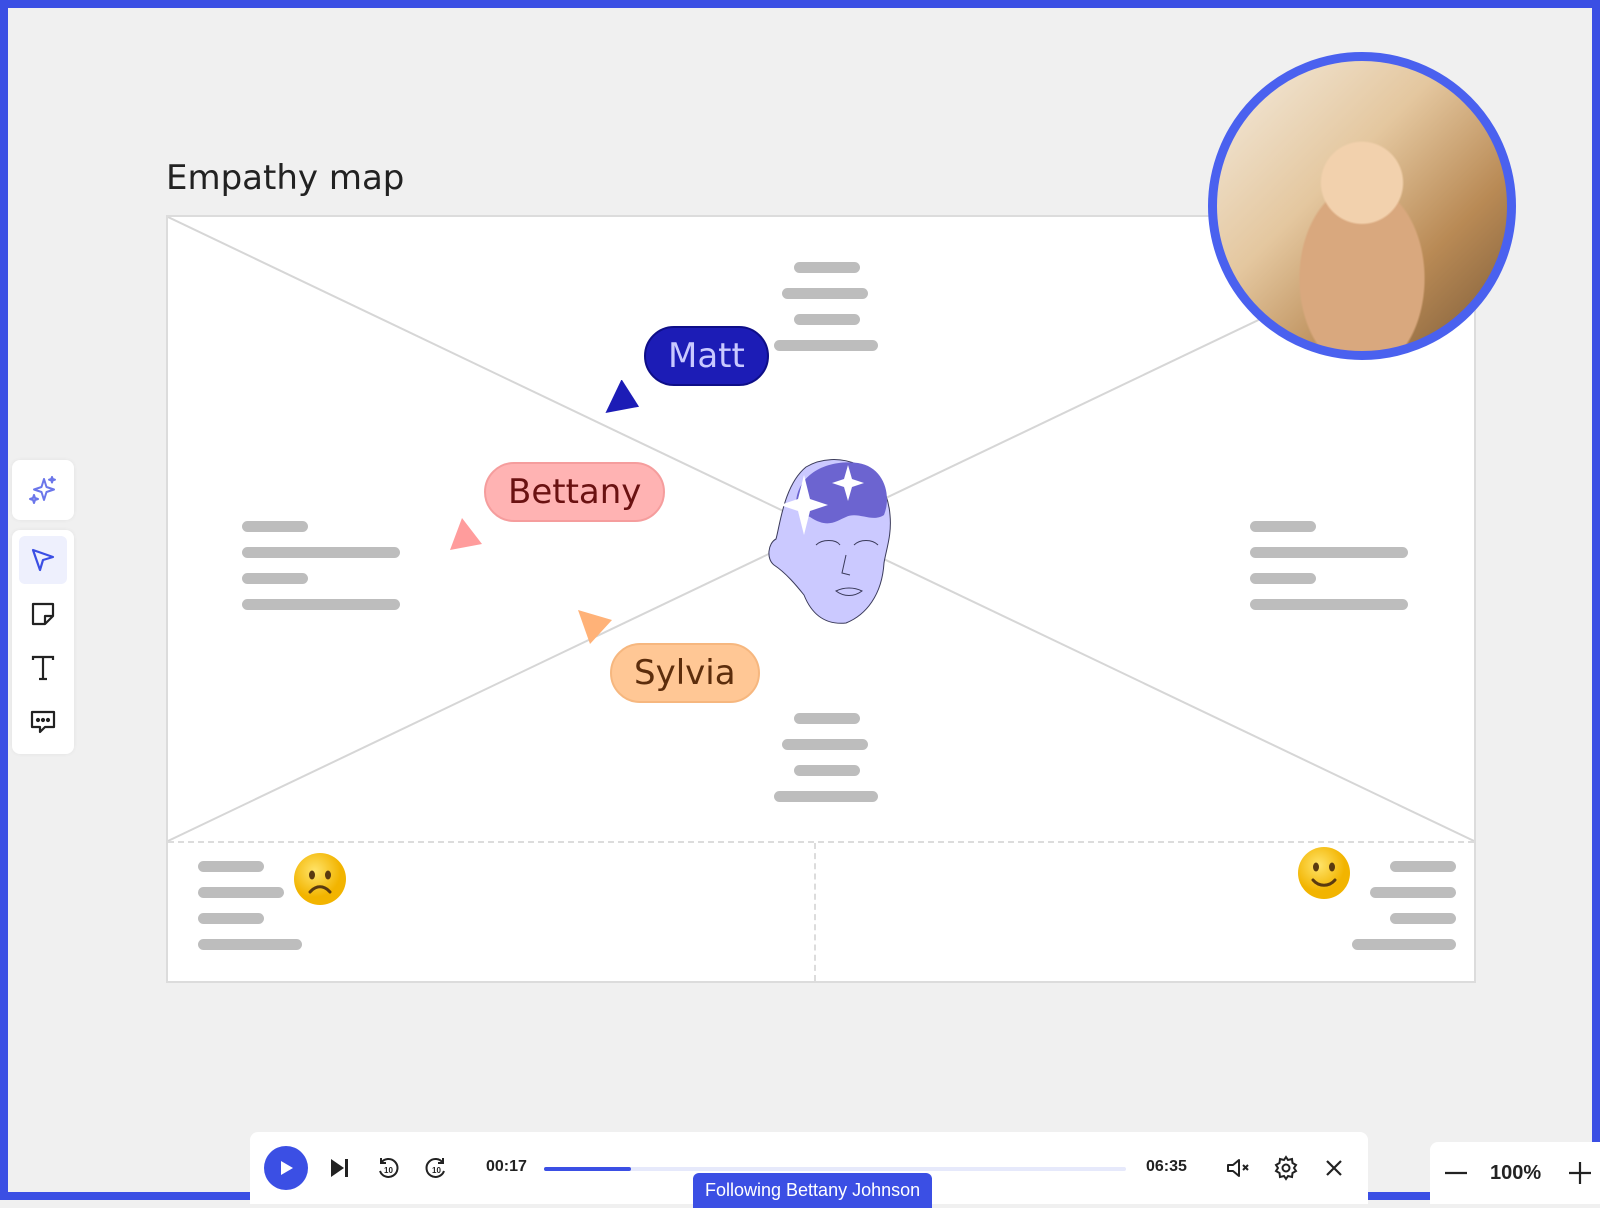 The image size is (1600, 1208). I want to click on zoom-out-button, so click(1456, 1173).